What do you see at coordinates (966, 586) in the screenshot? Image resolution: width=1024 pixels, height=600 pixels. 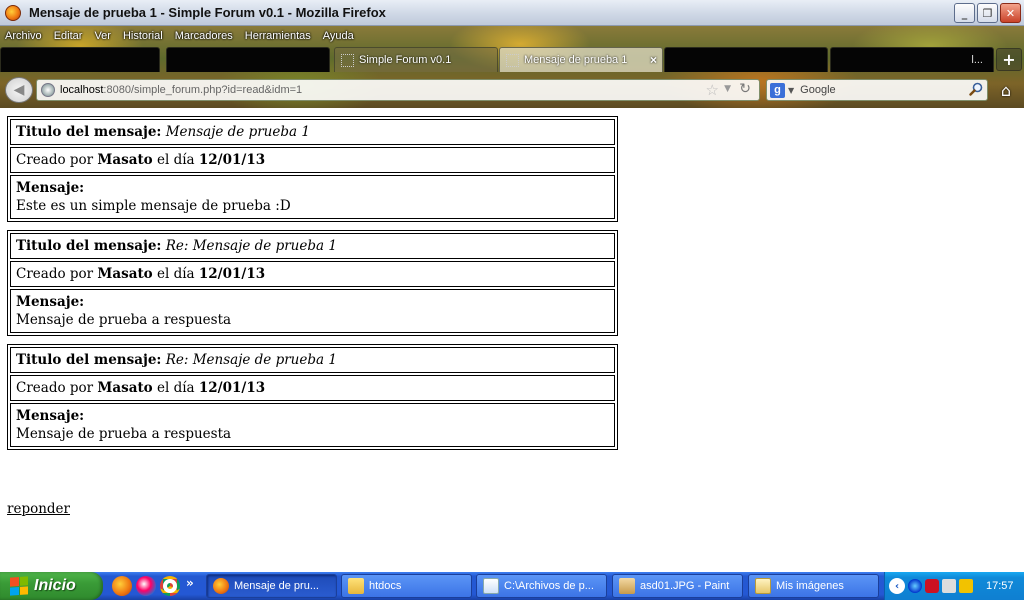 I see `power-icon` at bounding box center [966, 586].